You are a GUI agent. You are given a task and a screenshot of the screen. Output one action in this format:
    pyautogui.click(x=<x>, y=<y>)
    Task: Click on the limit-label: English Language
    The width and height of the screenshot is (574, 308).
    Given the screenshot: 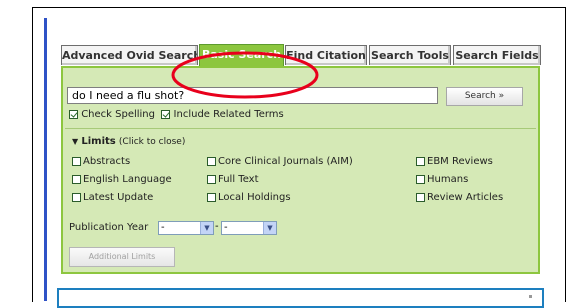 What is the action you would take?
    pyautogui.click(x=127, y=179)
    